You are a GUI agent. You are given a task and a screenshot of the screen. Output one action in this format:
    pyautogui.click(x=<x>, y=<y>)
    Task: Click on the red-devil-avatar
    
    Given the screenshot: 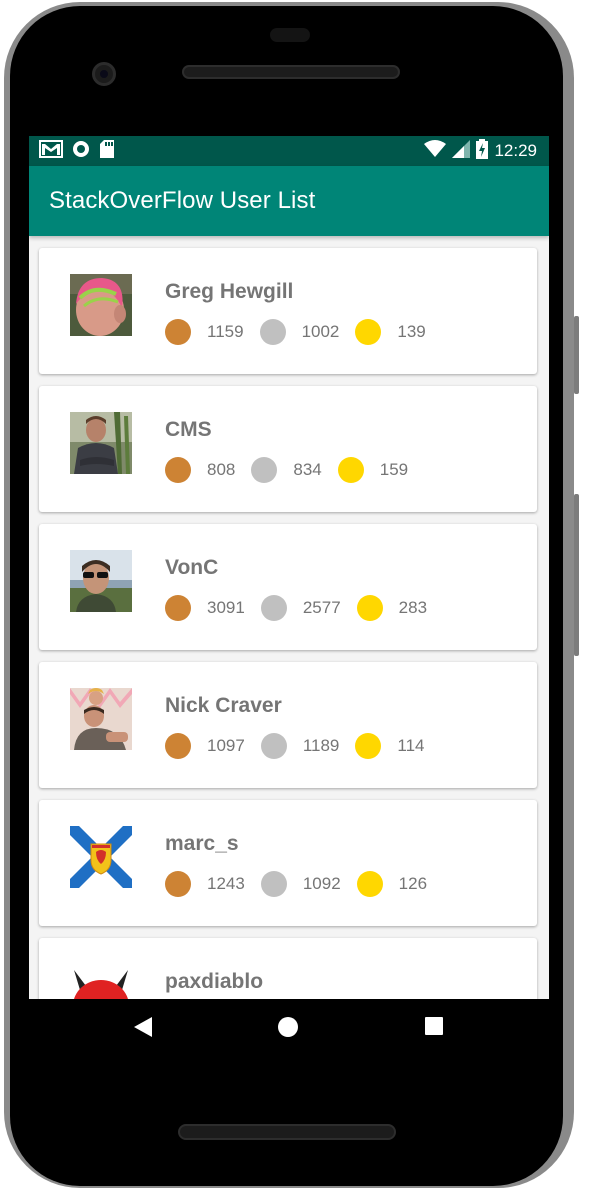 What is the action you would take?
    pyautogui.click(x=101, y=981)
    